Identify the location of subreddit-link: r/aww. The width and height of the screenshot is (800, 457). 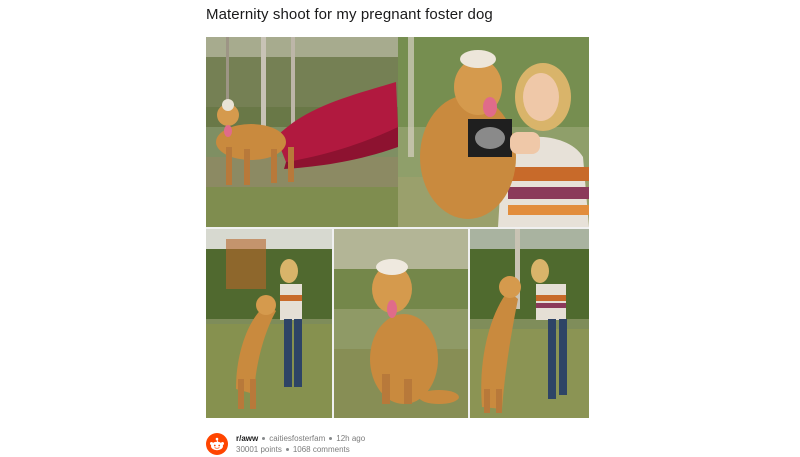
(247, 438).